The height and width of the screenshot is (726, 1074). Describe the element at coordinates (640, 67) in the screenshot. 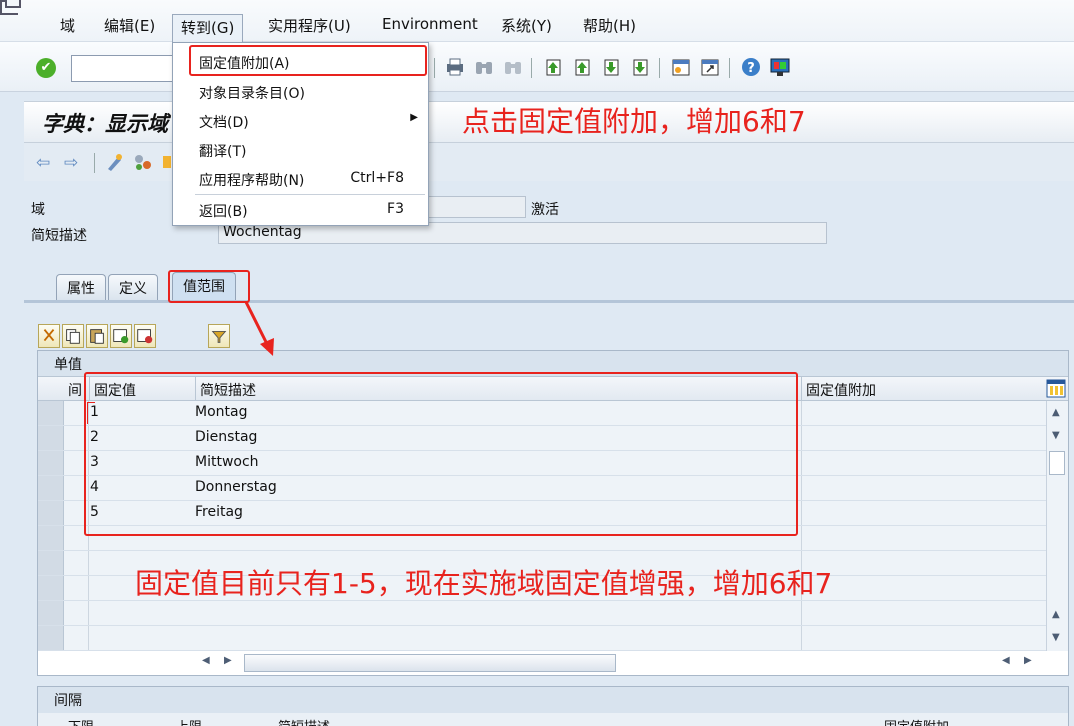

I see `last-page-icon` at that location.